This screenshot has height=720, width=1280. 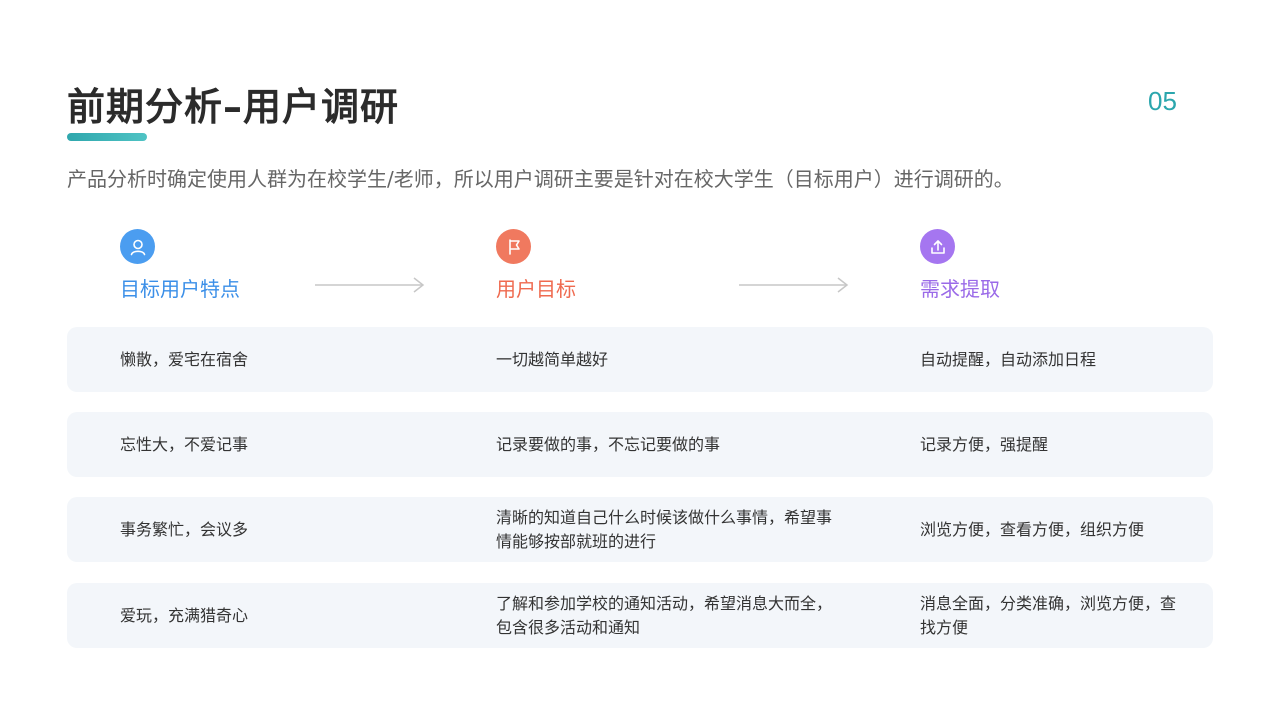 I want to click on table-row: 懒散，爱宅在宿舍 一切越简单越好 自动提醒，自动添加日程, so click(x=640, y=359).